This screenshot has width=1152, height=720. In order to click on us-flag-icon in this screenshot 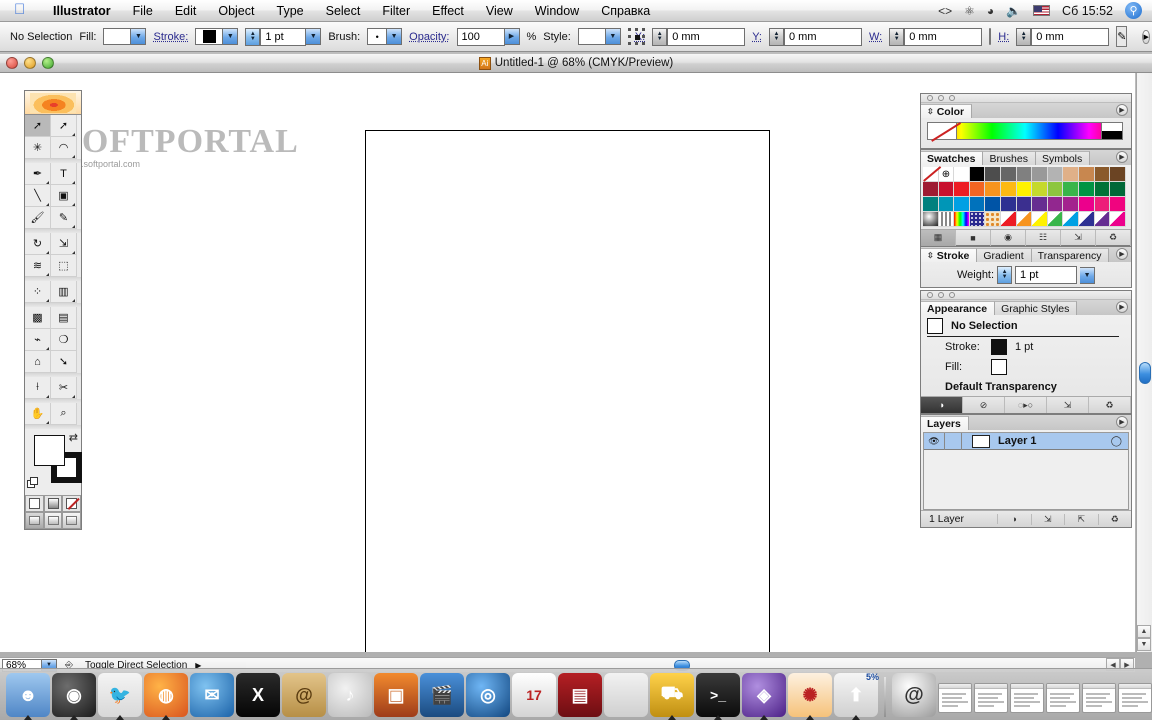, I will do `click(1042, 10)`.